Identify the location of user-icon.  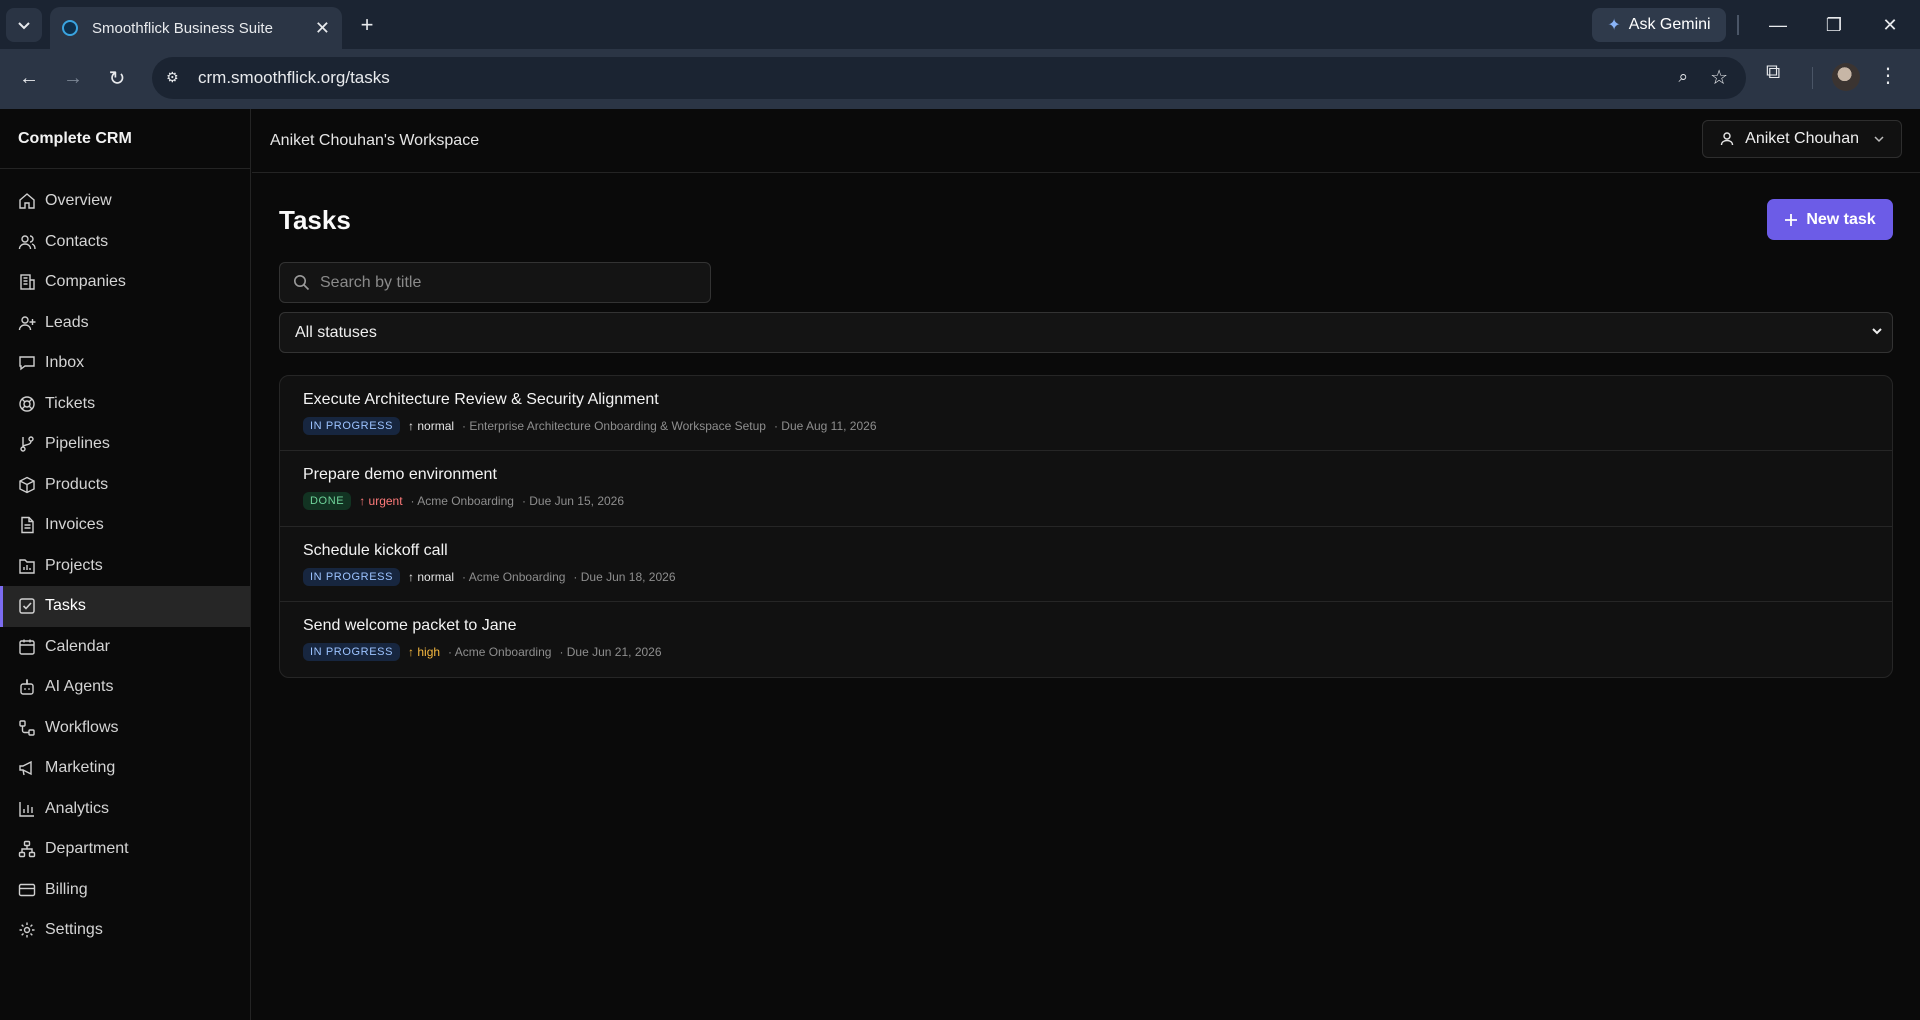
(1727, 139).